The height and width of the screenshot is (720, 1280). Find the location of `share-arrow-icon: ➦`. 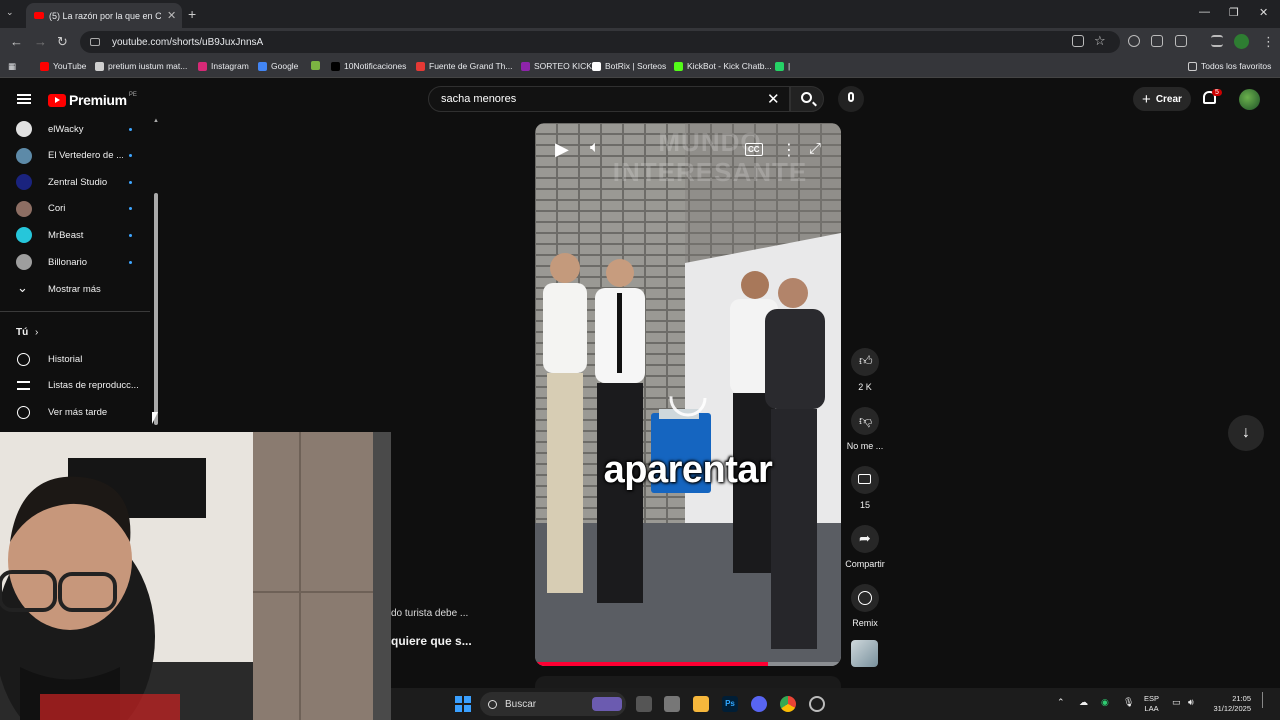

share-arrow-icon: ➦ is located at coordinates (865, 538).